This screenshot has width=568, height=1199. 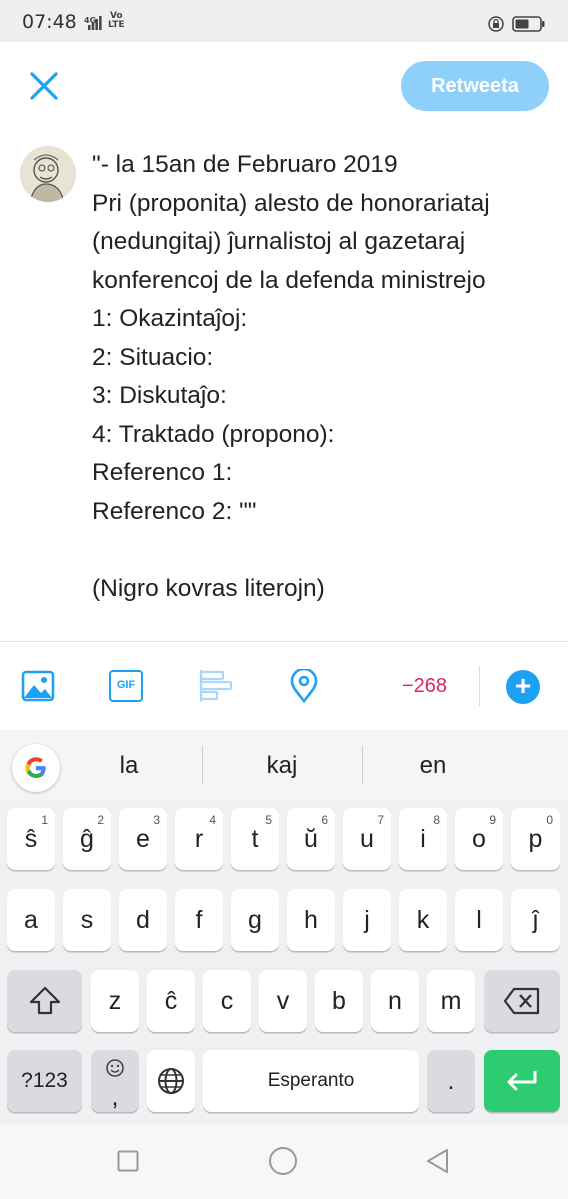 What do you see at coordinates (423, 920) in the screenshot?
I see `key-k: k` at bounding box center [423, 920].